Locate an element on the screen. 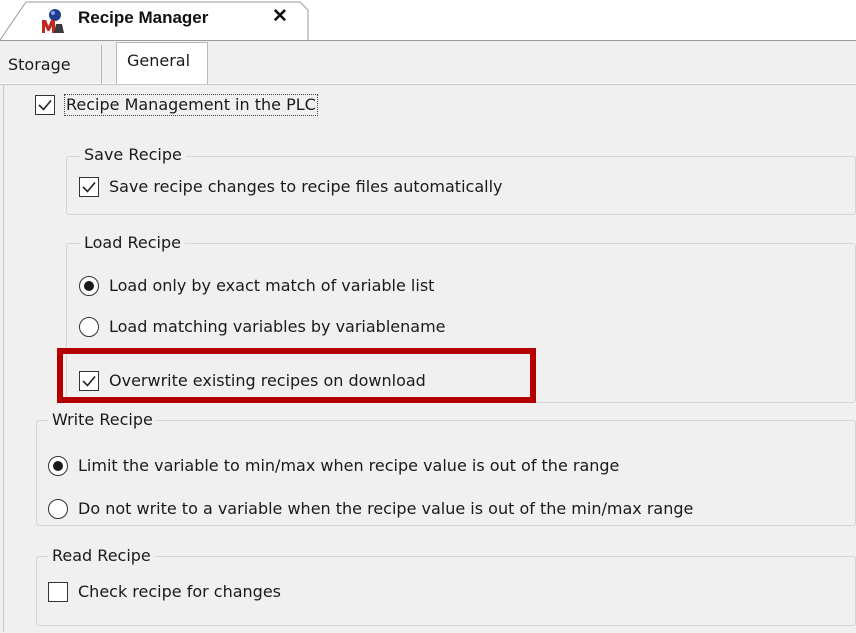  panel-left-border is located at coordinates (3, 358).